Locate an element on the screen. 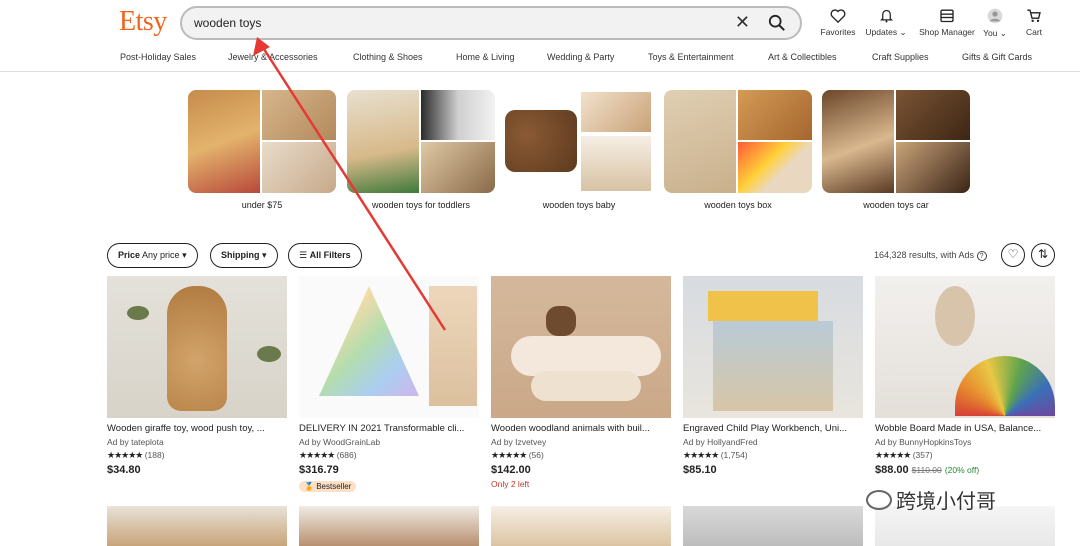  product-price: $88.00 $110.00 (20% off) is located at coordinates (965, 470).